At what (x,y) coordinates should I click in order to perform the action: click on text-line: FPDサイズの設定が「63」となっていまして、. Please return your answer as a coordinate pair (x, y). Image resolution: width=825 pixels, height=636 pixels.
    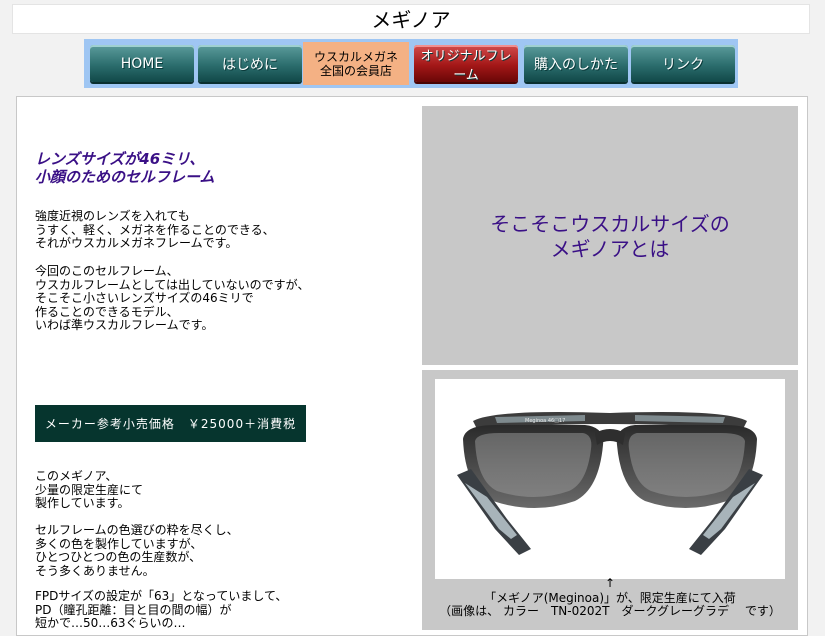
    Looking at the image, I should click on (161, 596).